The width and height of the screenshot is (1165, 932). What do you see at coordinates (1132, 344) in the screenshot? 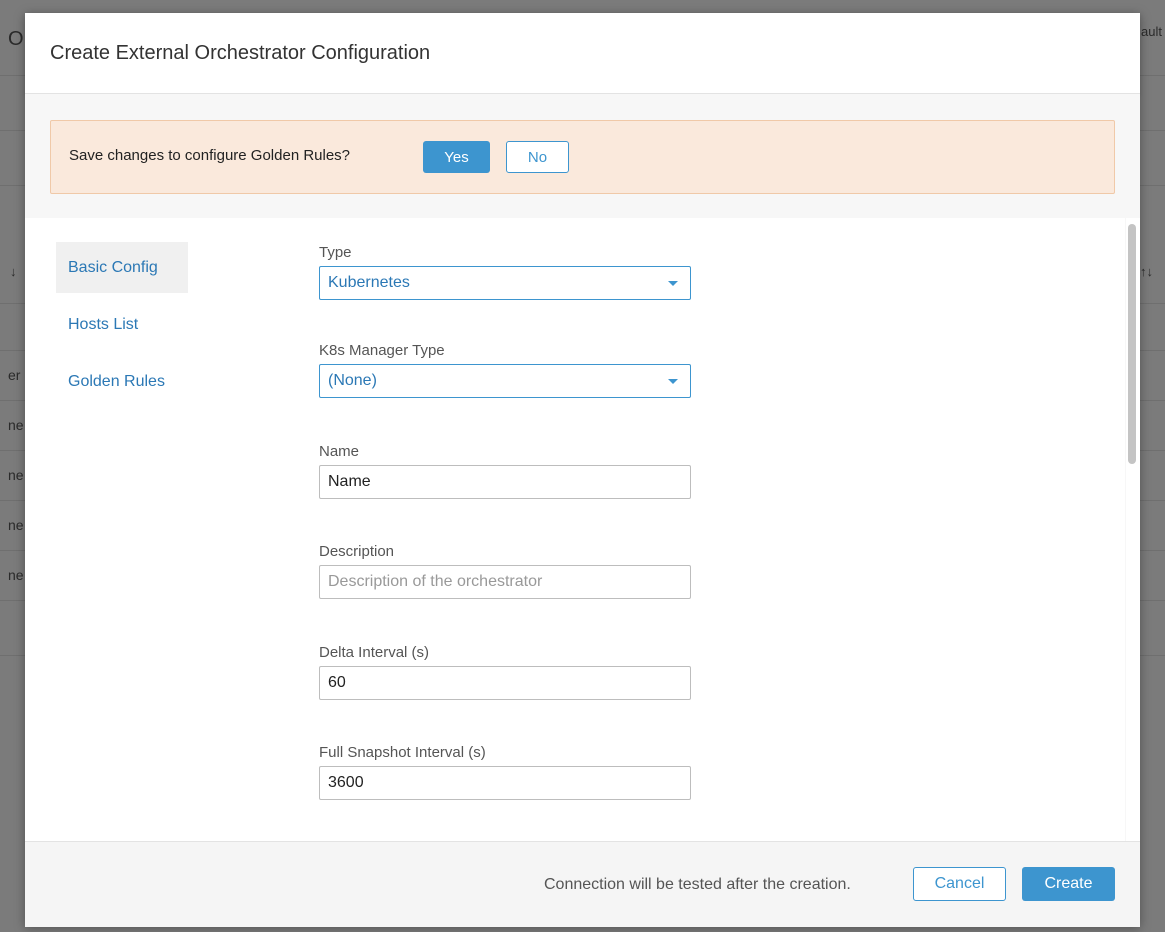
I see `scrollbar-thumb` at bounding box center [1132, 344].